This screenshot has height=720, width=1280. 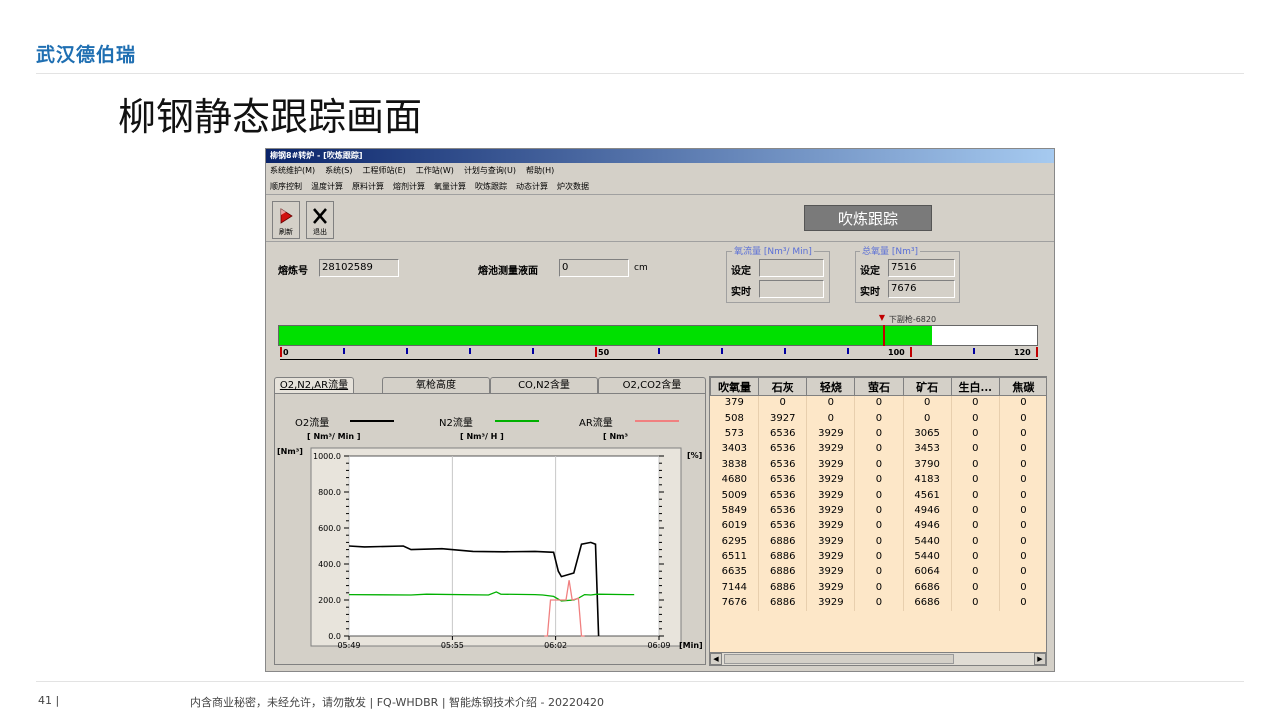 What do you see at coordinates (532, 186) in the screenshot?
I see `function-menu-item: 动态计算` at bounding box center [532, 186].